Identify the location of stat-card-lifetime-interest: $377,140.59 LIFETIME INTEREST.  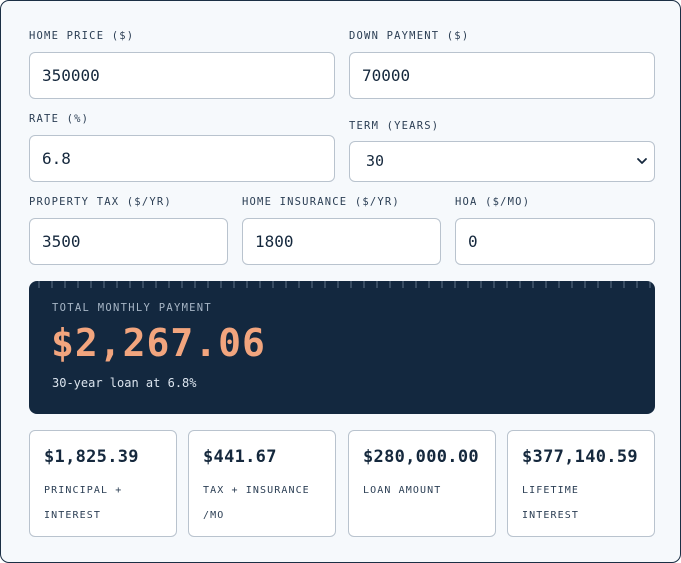
(581, 483).